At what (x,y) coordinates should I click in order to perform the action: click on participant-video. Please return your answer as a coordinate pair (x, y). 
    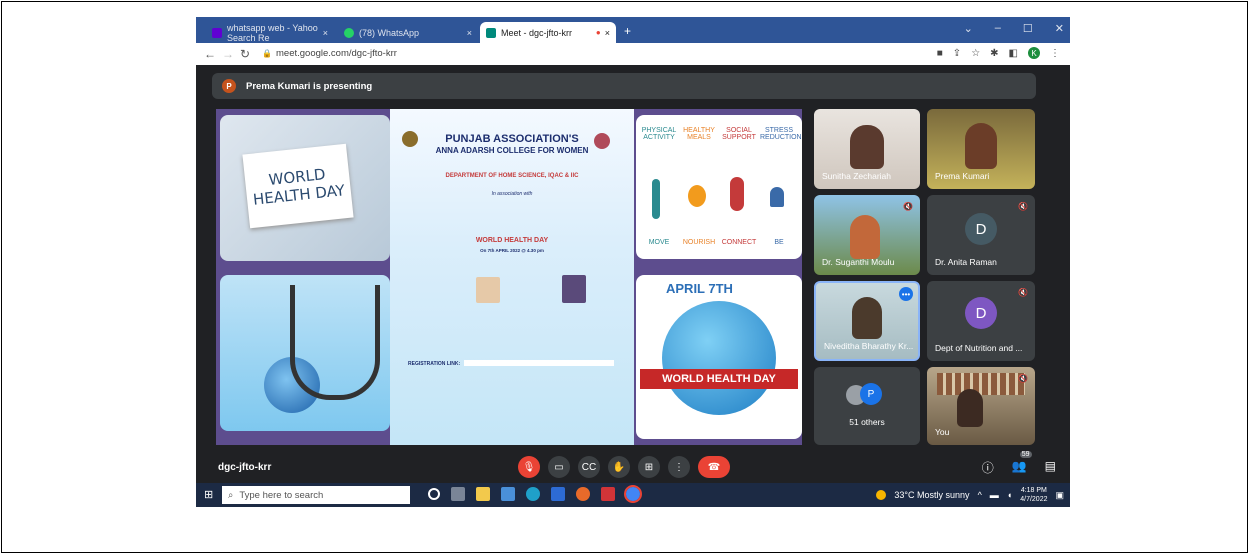
    Looking at the image, I should click on (970, 408).